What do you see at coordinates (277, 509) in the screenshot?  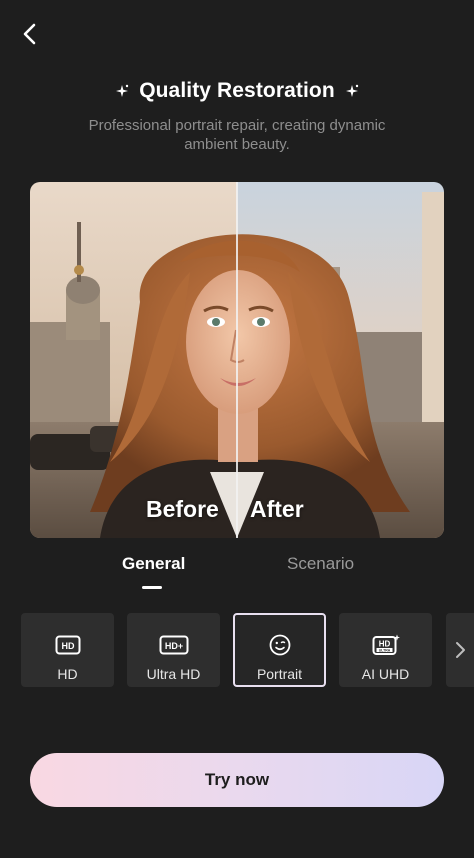 I see `after-label: After` at bounding box center [277, 509].